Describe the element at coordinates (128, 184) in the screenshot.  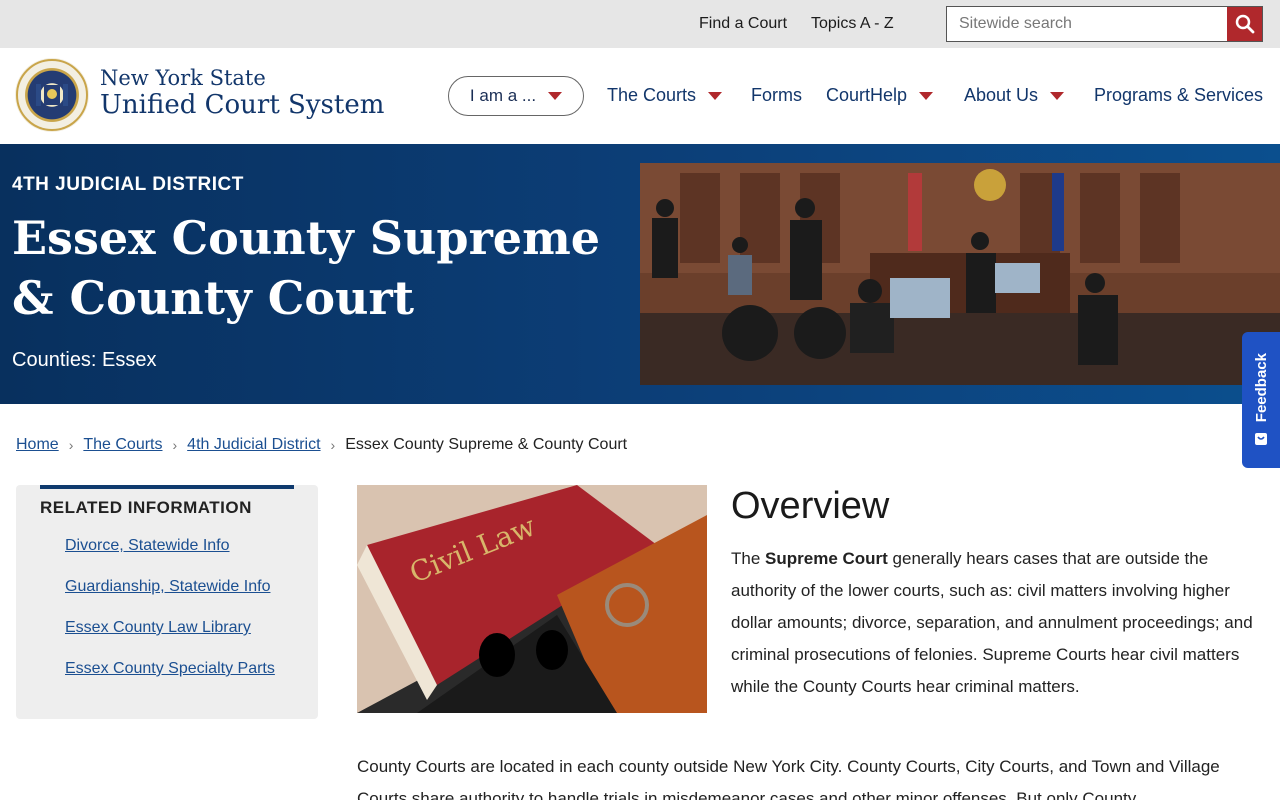
I see `hero-eyebrow: 4TH JUDICIAL DISTRICT` at that location.